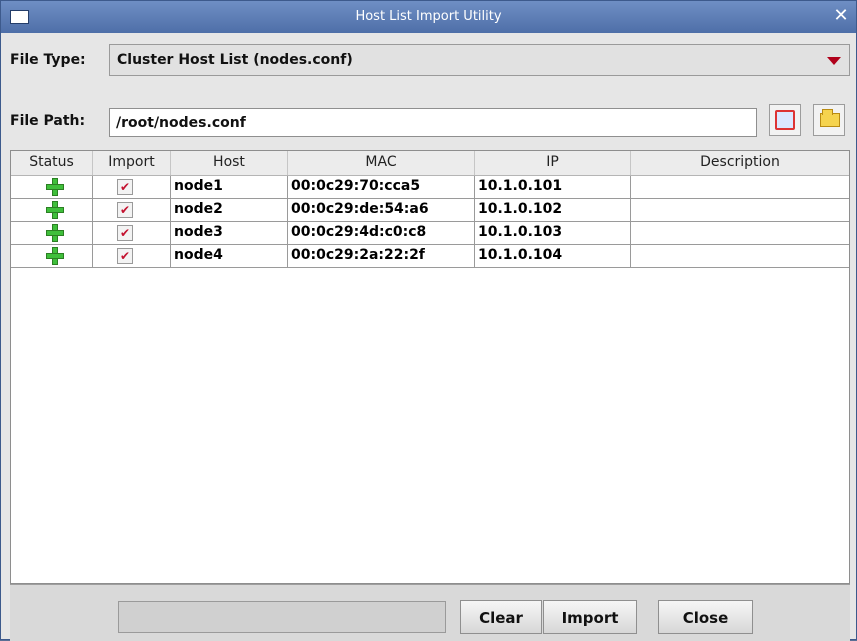  I want to click on mac-cell: 00:0c29:4d:c0:c8, so click(381, 233).